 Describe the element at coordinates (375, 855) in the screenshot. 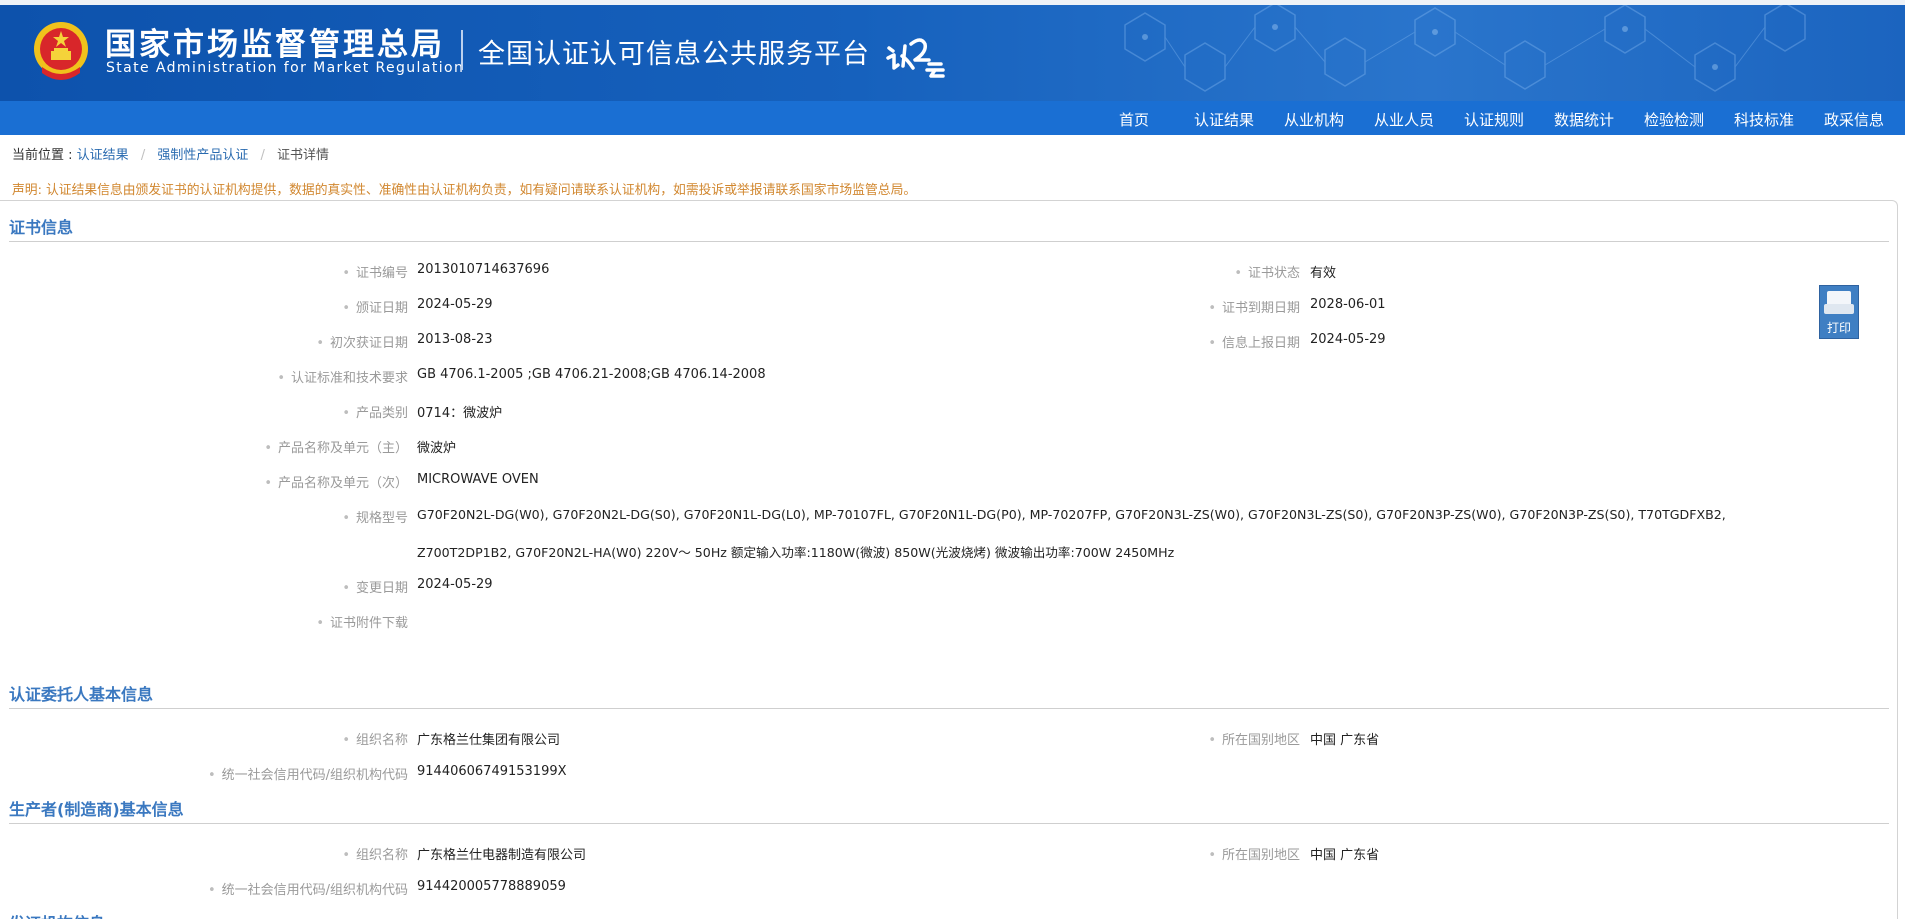

I see `label-maker-org-name: • 组织名称` at that location.